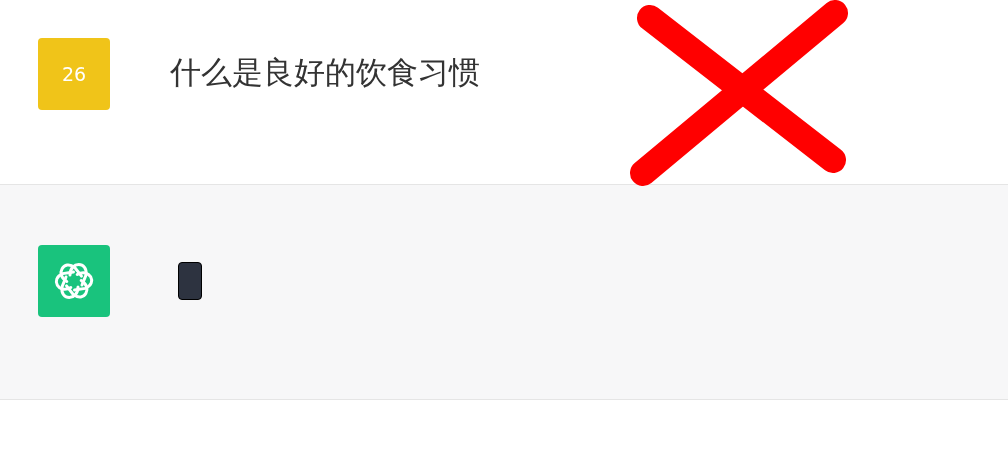 This screenshot has width=1008, height=470. Describe the element at coordinates (74, 74) in the screenshot. I see `user-avatar: 26` at that location.